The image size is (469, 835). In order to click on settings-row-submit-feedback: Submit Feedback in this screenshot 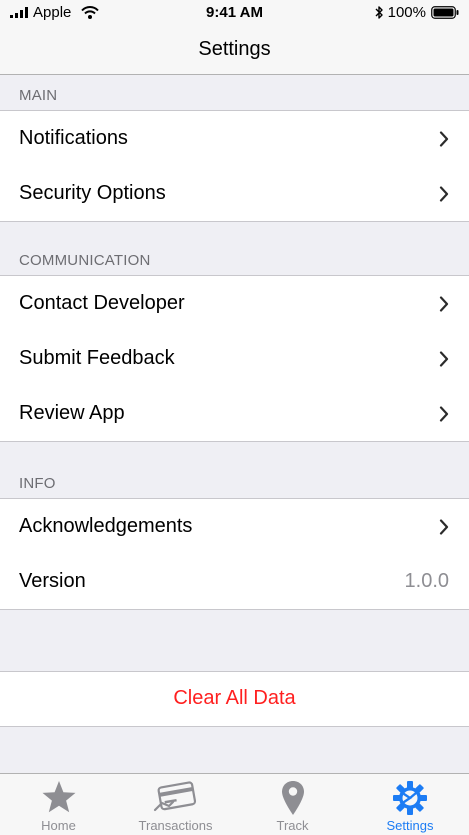, I will do `click(234, 358)`.